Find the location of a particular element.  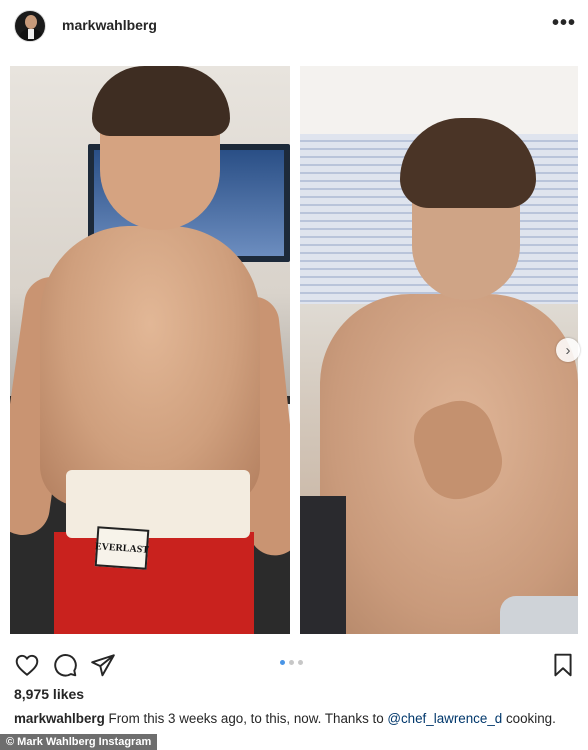

post-header: markwahlberg ••• is located at coordinates (294, 26).